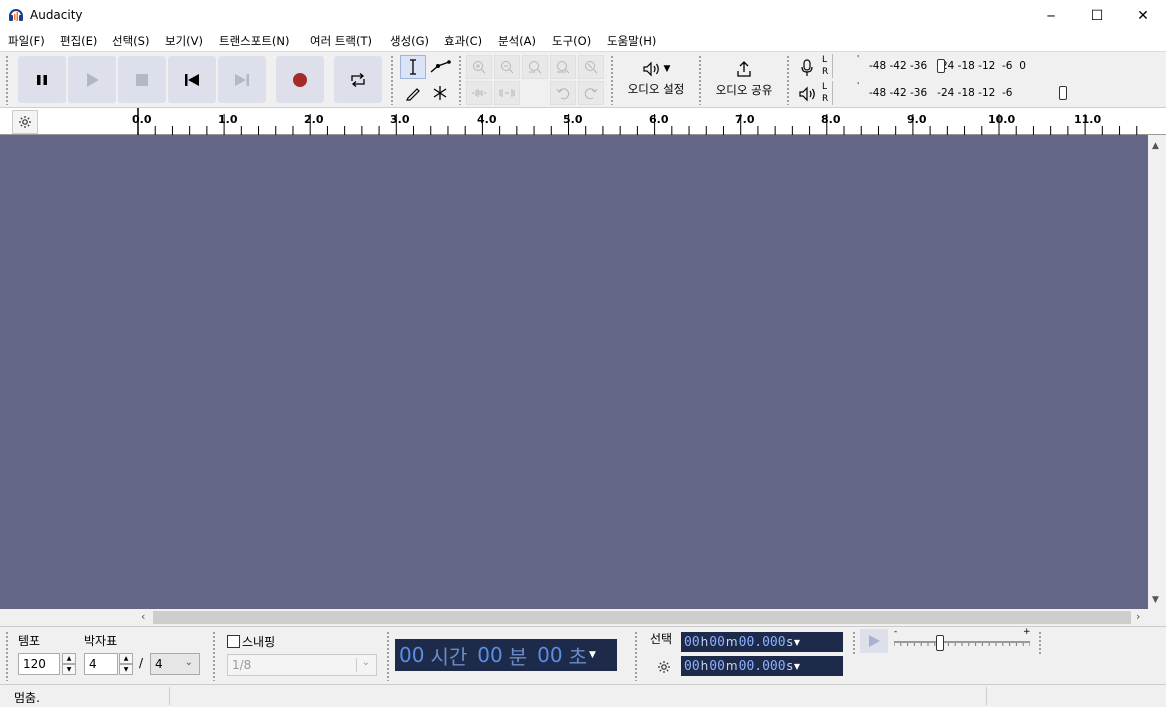 This screenshot has height=707, width=1166. I want to click on menu-analyze: 분석(A), so click(517, 41).